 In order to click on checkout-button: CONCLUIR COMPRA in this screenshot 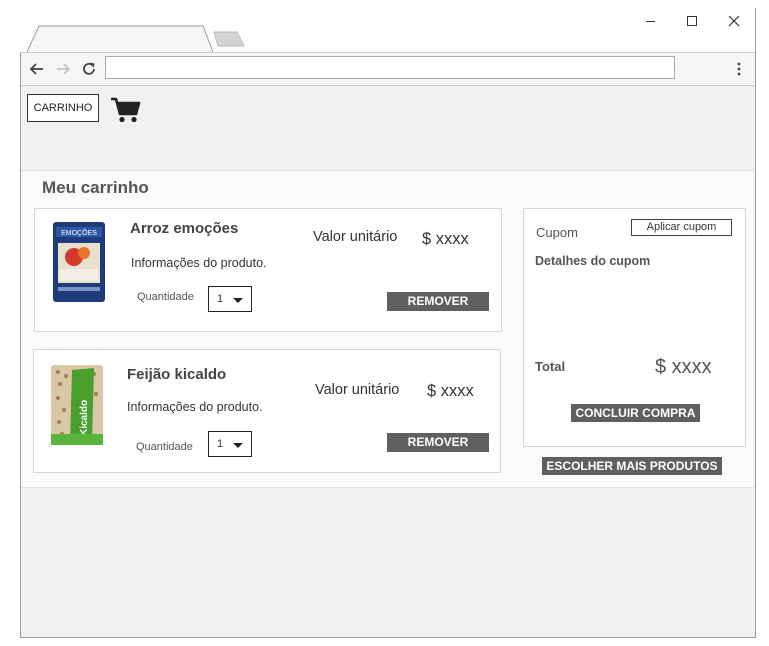, I will do `click(635, 413)`.